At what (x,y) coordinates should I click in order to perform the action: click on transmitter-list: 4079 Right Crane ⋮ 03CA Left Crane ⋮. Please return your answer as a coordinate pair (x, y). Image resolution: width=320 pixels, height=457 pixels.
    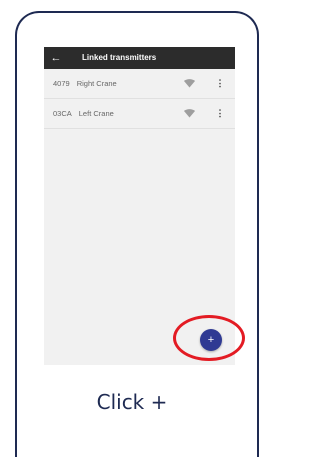
    Looking at the image, I should click on (139, 99).